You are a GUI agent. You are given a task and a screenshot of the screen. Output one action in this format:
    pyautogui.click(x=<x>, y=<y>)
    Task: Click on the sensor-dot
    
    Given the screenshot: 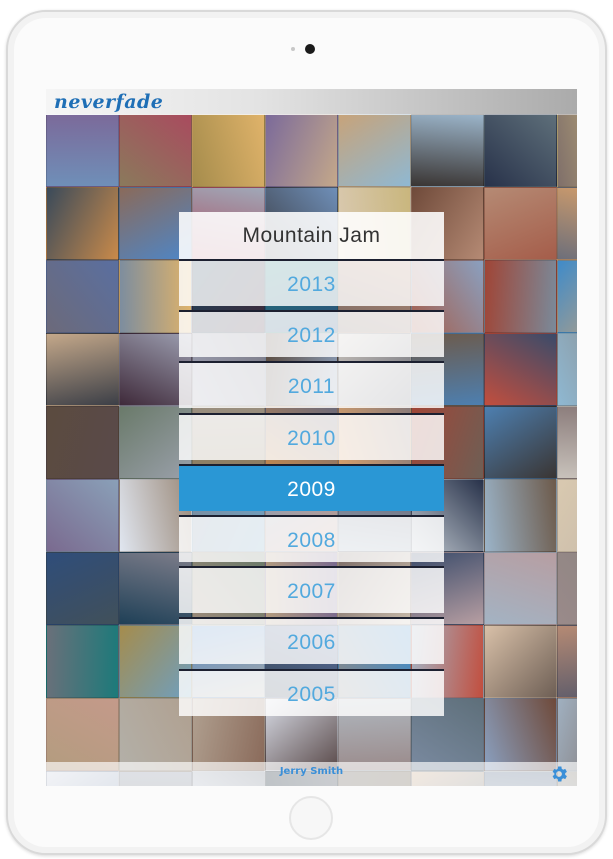 What is the action you would take?
    pyautogui.click(x=293, y=49)
    